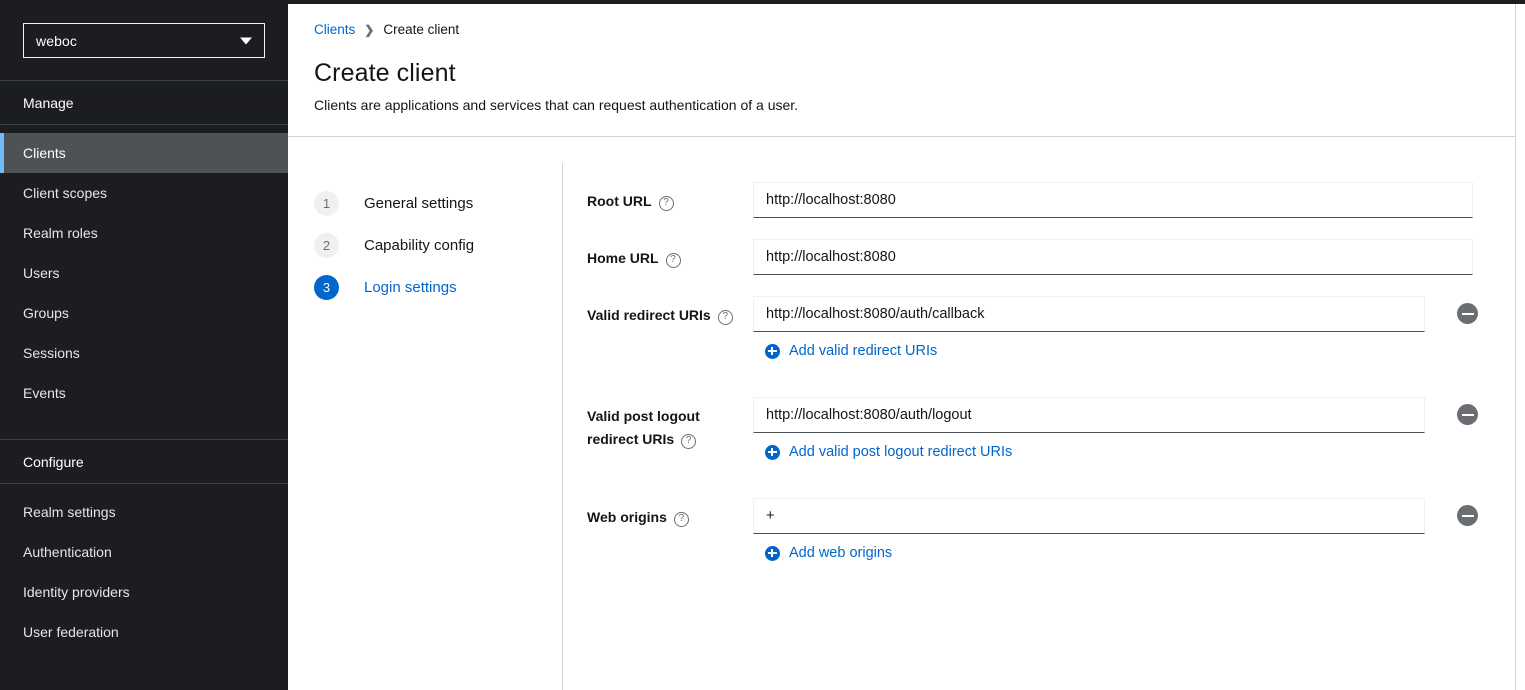  Describe the element at coordinates (144, 592) in the screenshot. I see `sidebar-item-identity-providers: Identity providers` at that location.